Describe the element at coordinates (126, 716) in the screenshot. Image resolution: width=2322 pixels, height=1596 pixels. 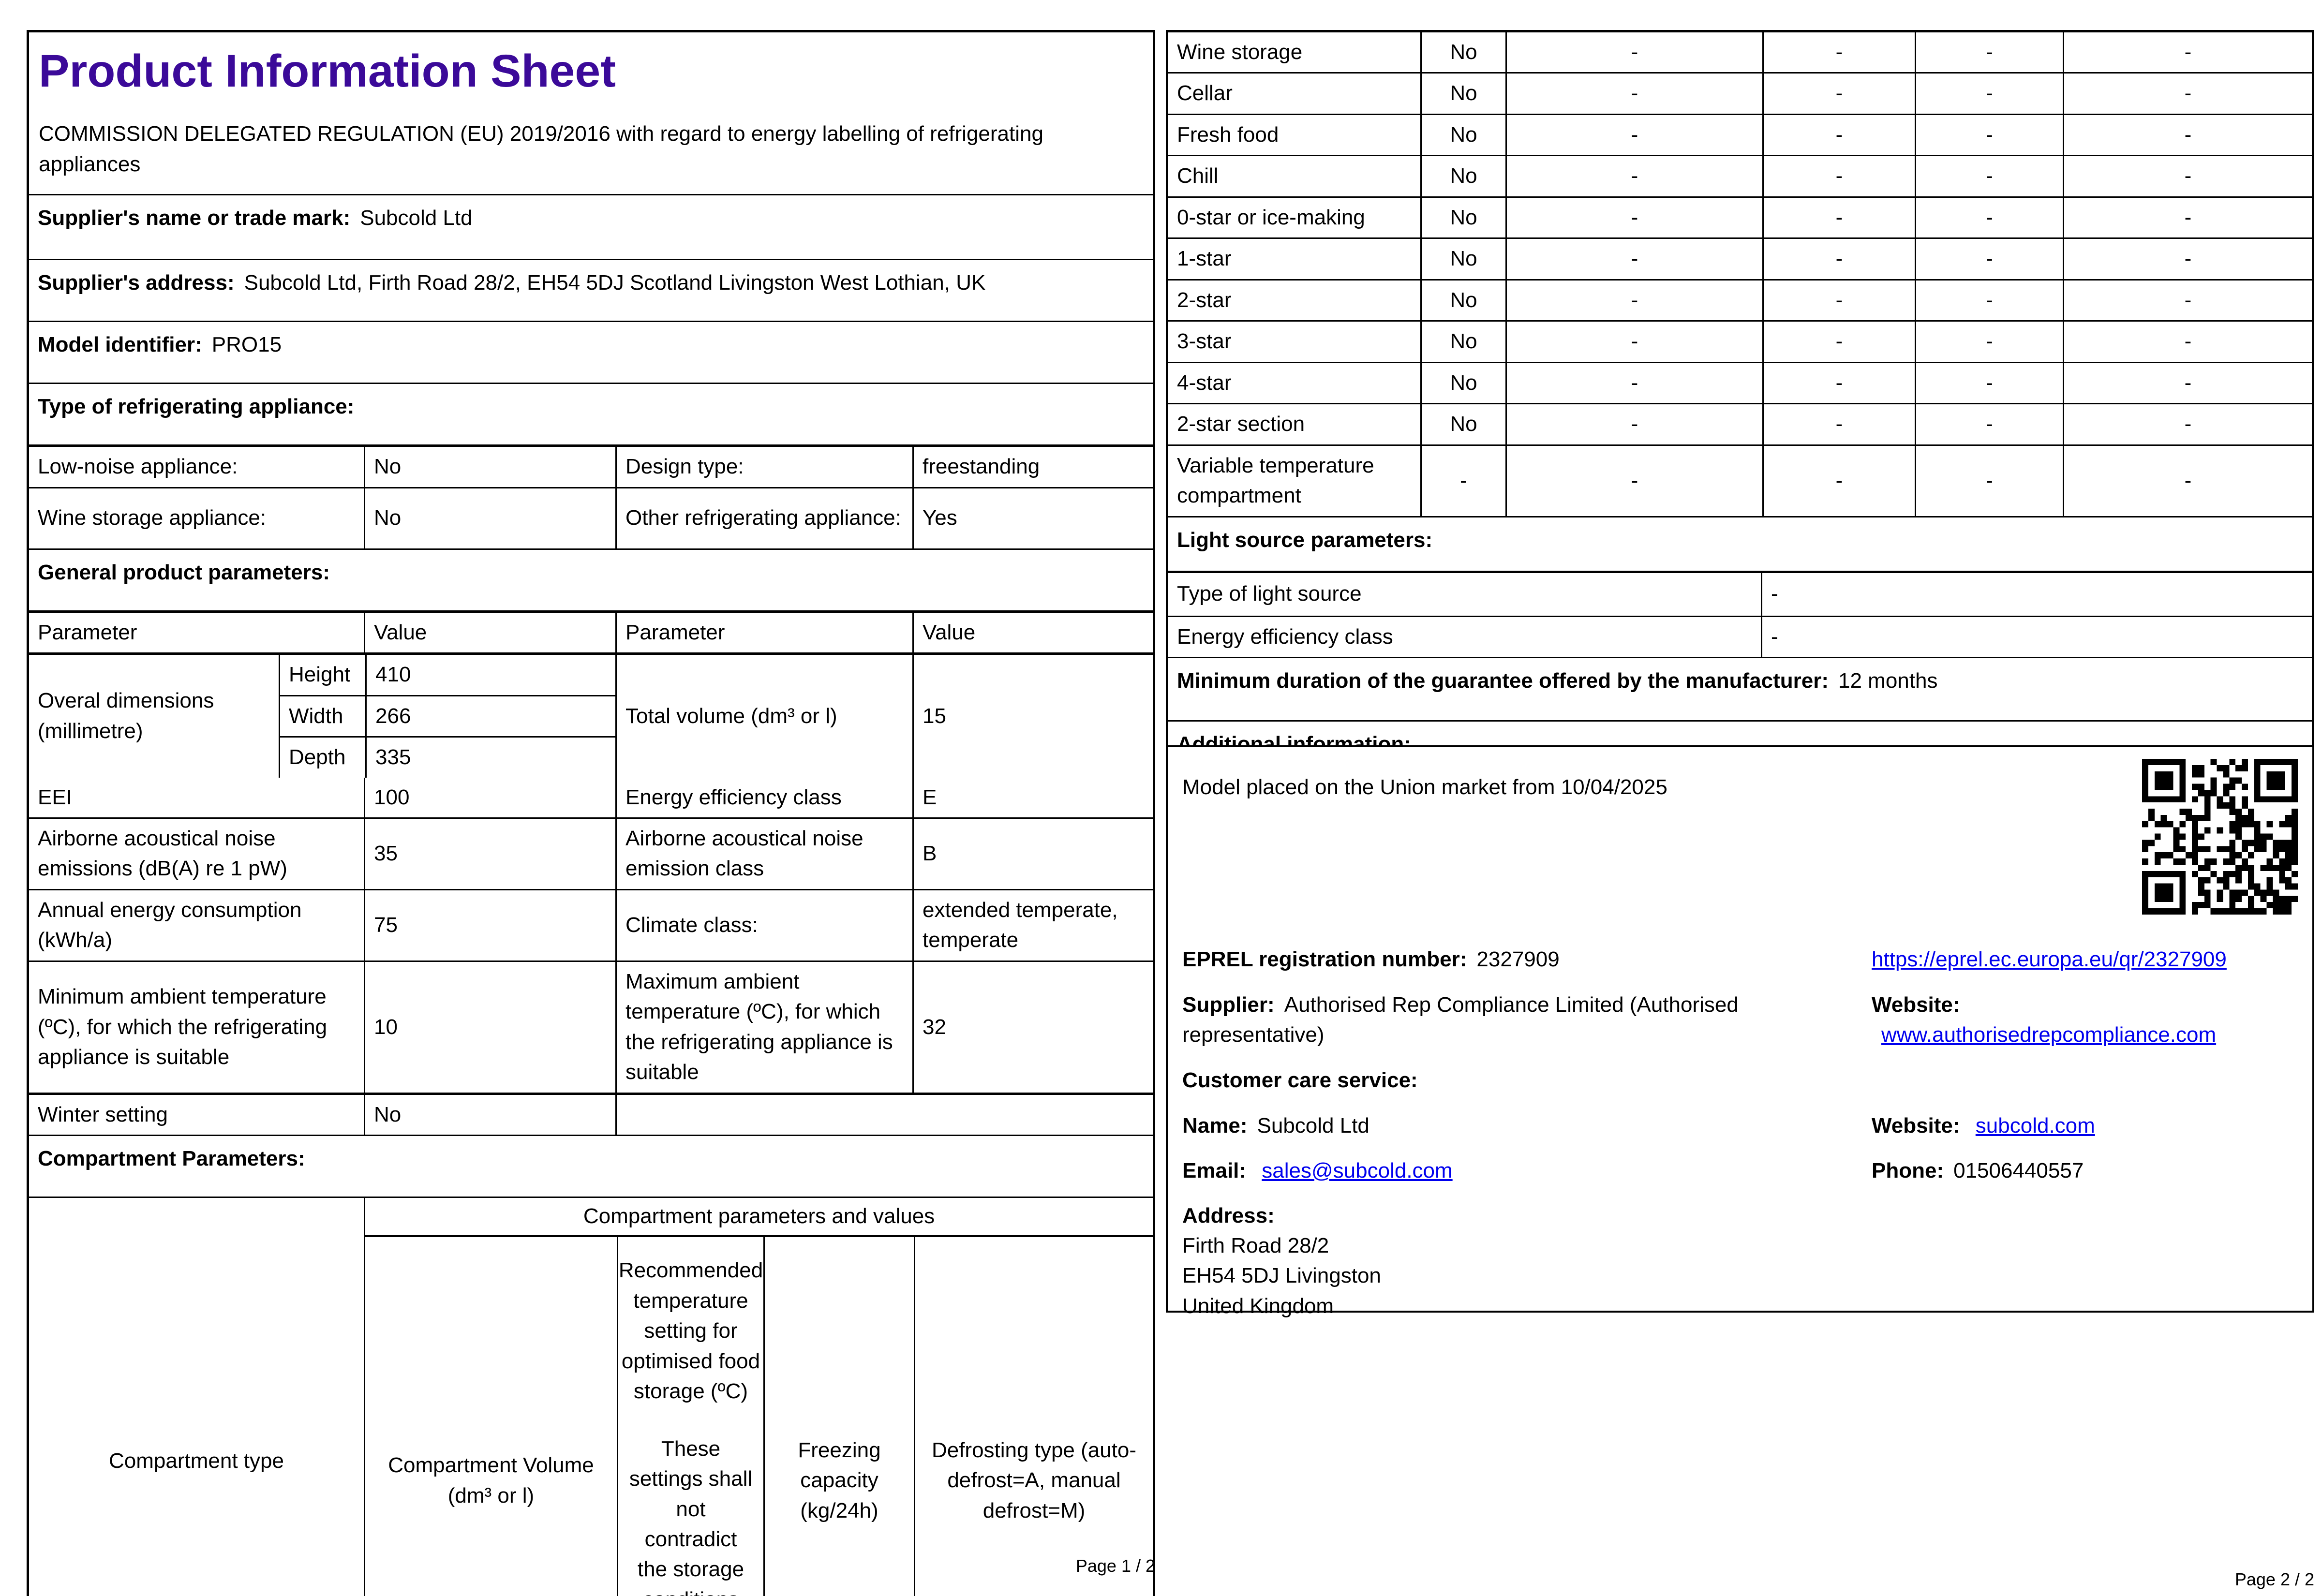
I see `dimensions-label: Overal dimensions (millimetre)` at that location.